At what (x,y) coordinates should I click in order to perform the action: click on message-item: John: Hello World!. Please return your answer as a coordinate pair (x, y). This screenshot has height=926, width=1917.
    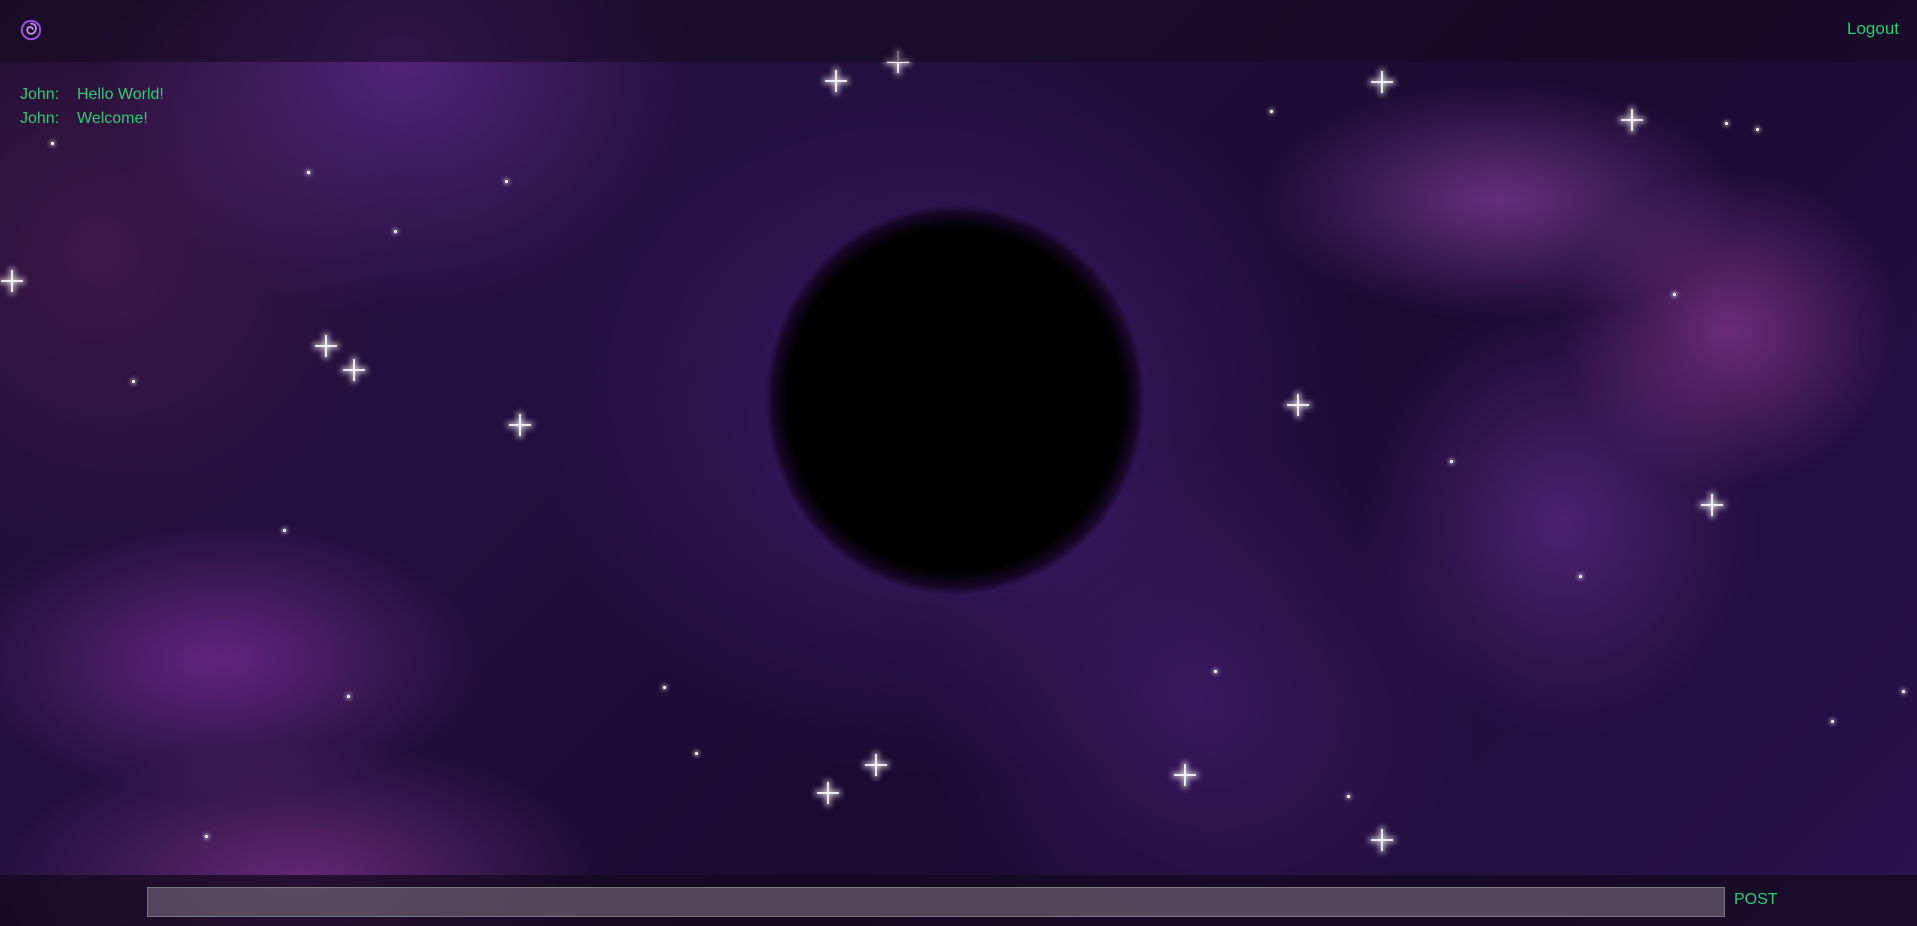
    Looking at the image, I should click on (92, 95).